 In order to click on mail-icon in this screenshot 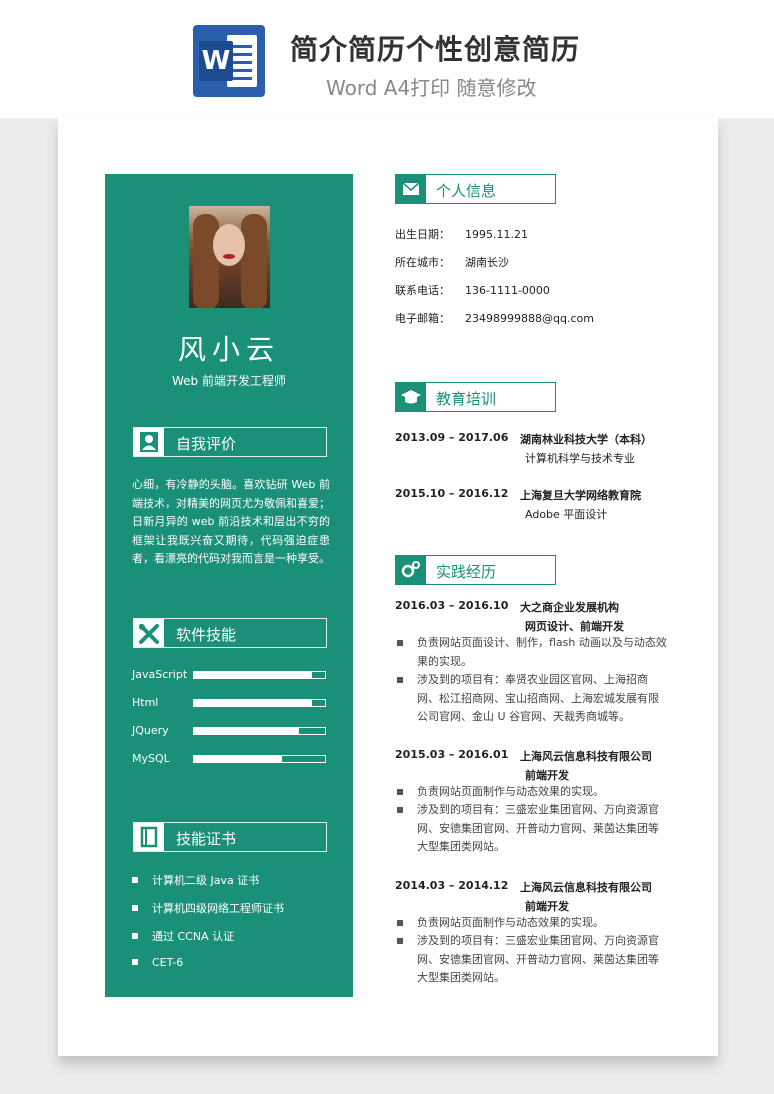, I will do `click(411, 189)`.